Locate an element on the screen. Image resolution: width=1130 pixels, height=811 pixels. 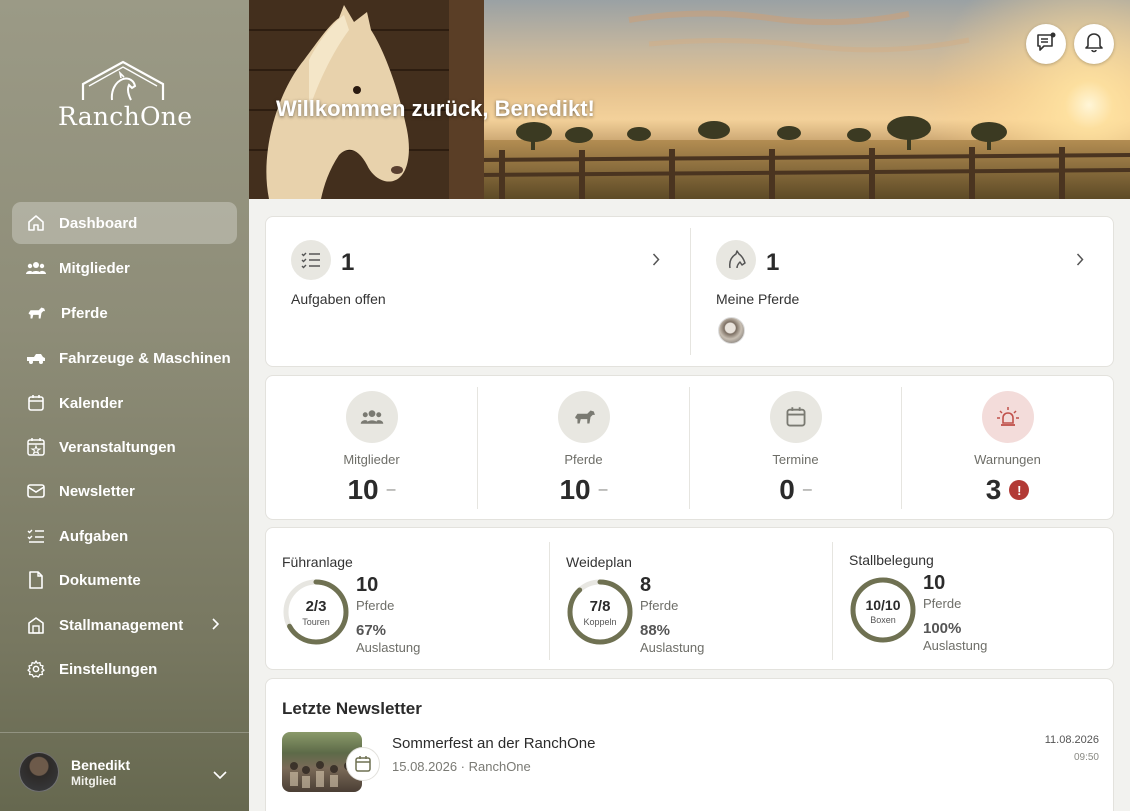
sidebar-item-label: Mitglieder is located at coordinates (94, 268).